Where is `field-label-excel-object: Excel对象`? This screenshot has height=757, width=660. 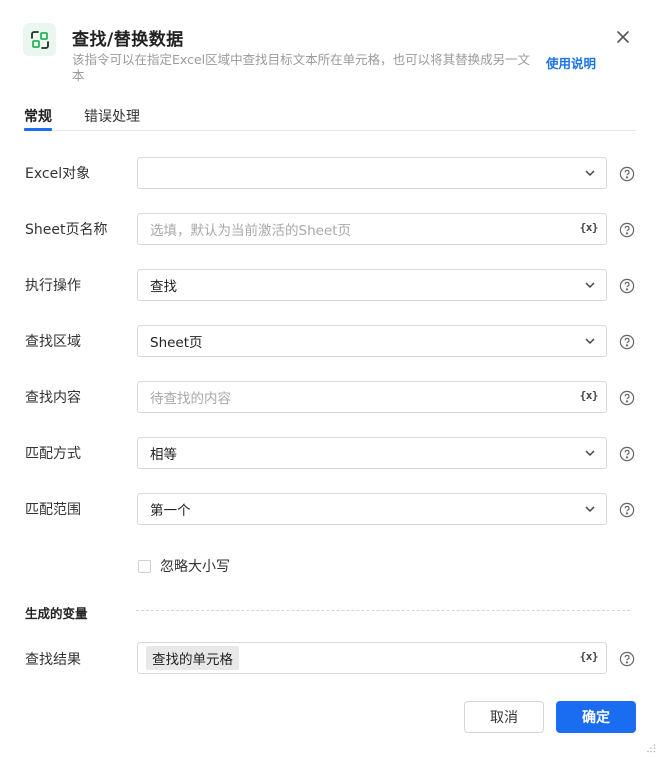 field-label-excel-object: Excel对象 is located at coordinates (58, 174).